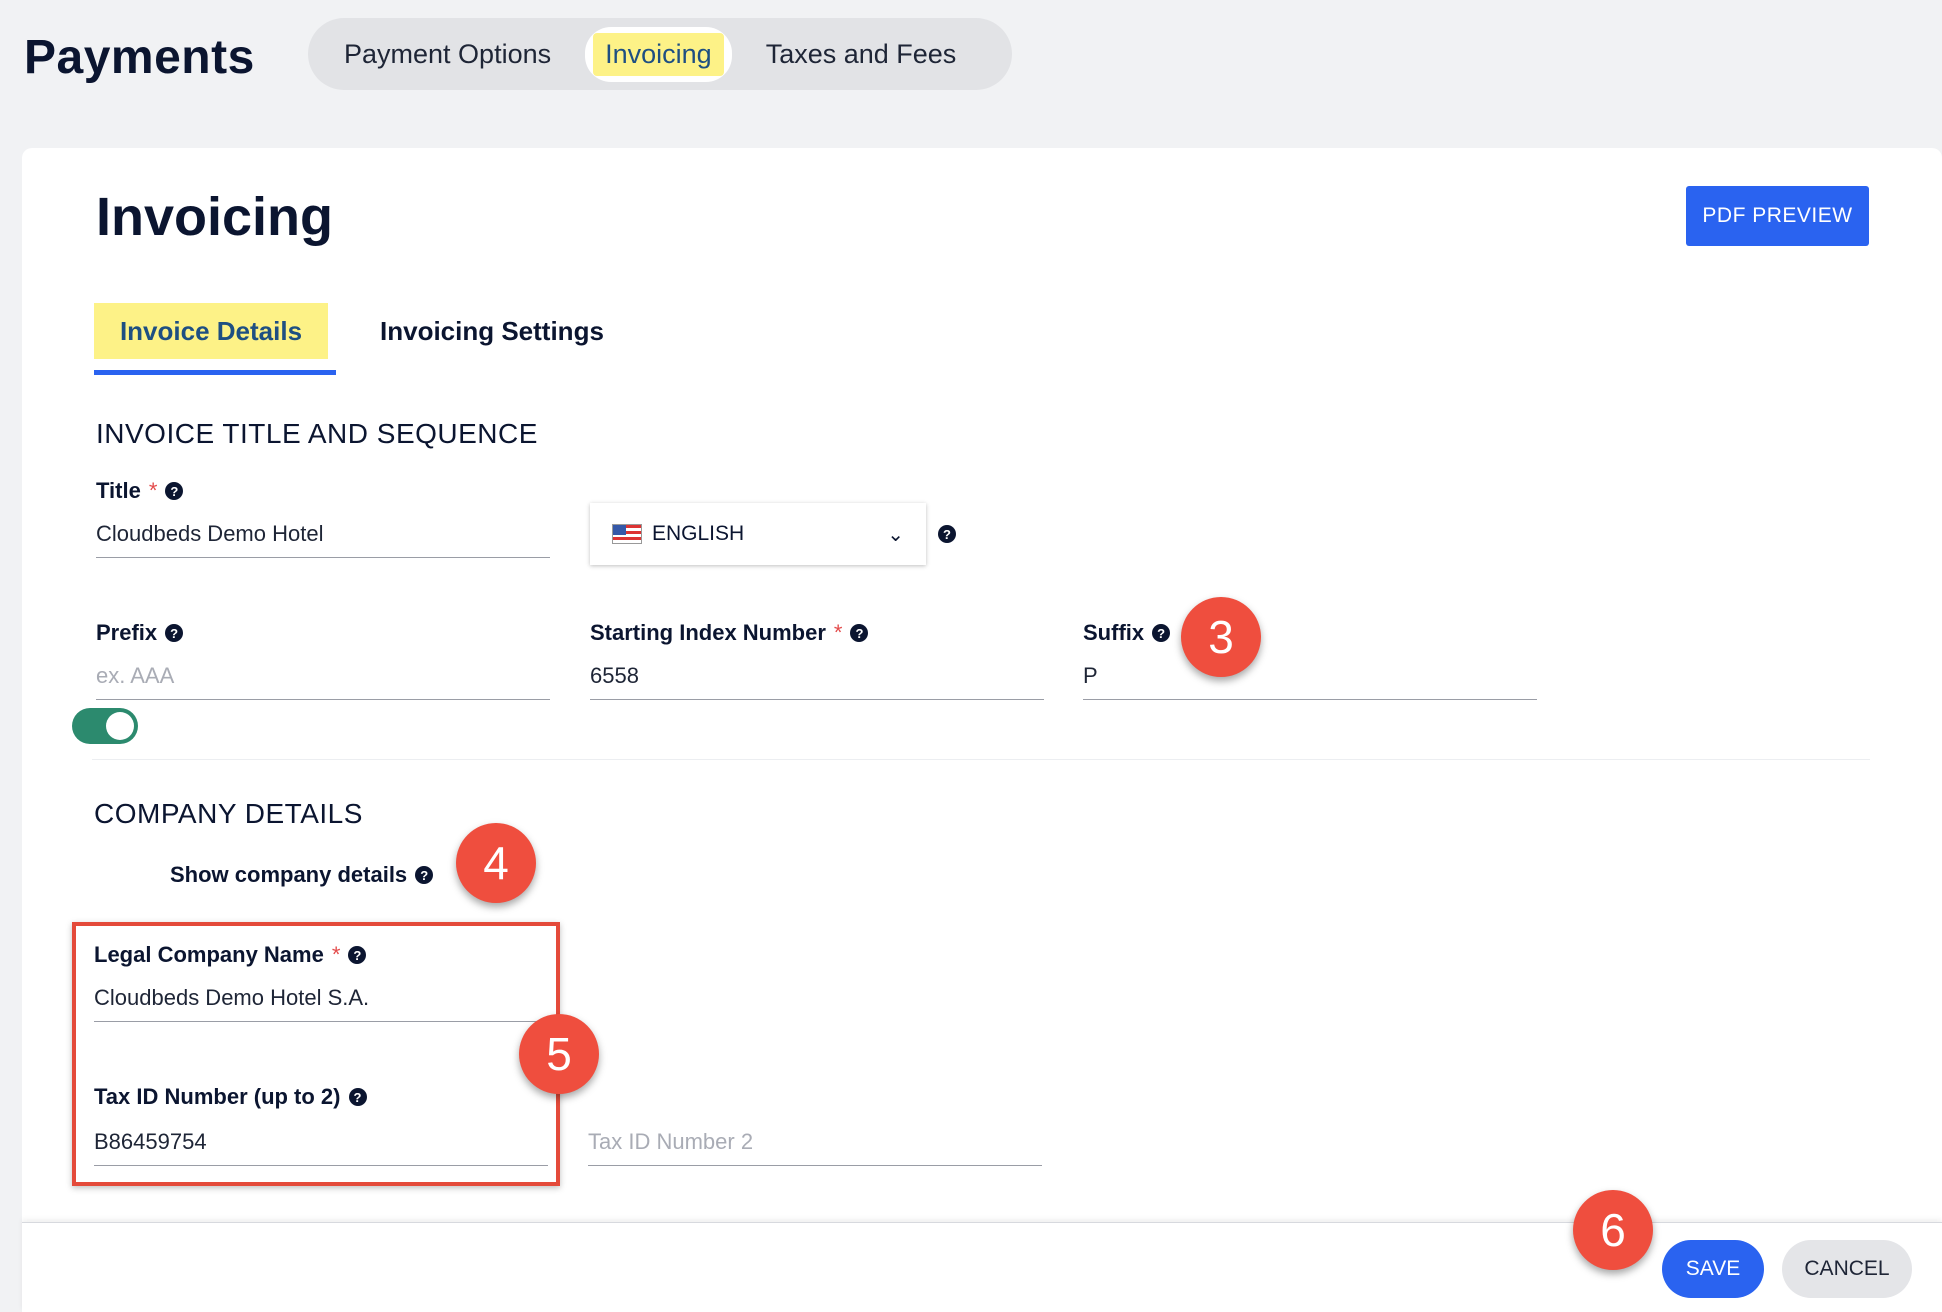 The height and width of the screenshot is (1312, 1942). Describe the element at coordinates (817, 676) in the screenshot. I see `starting-index-input: 6558` at that location.